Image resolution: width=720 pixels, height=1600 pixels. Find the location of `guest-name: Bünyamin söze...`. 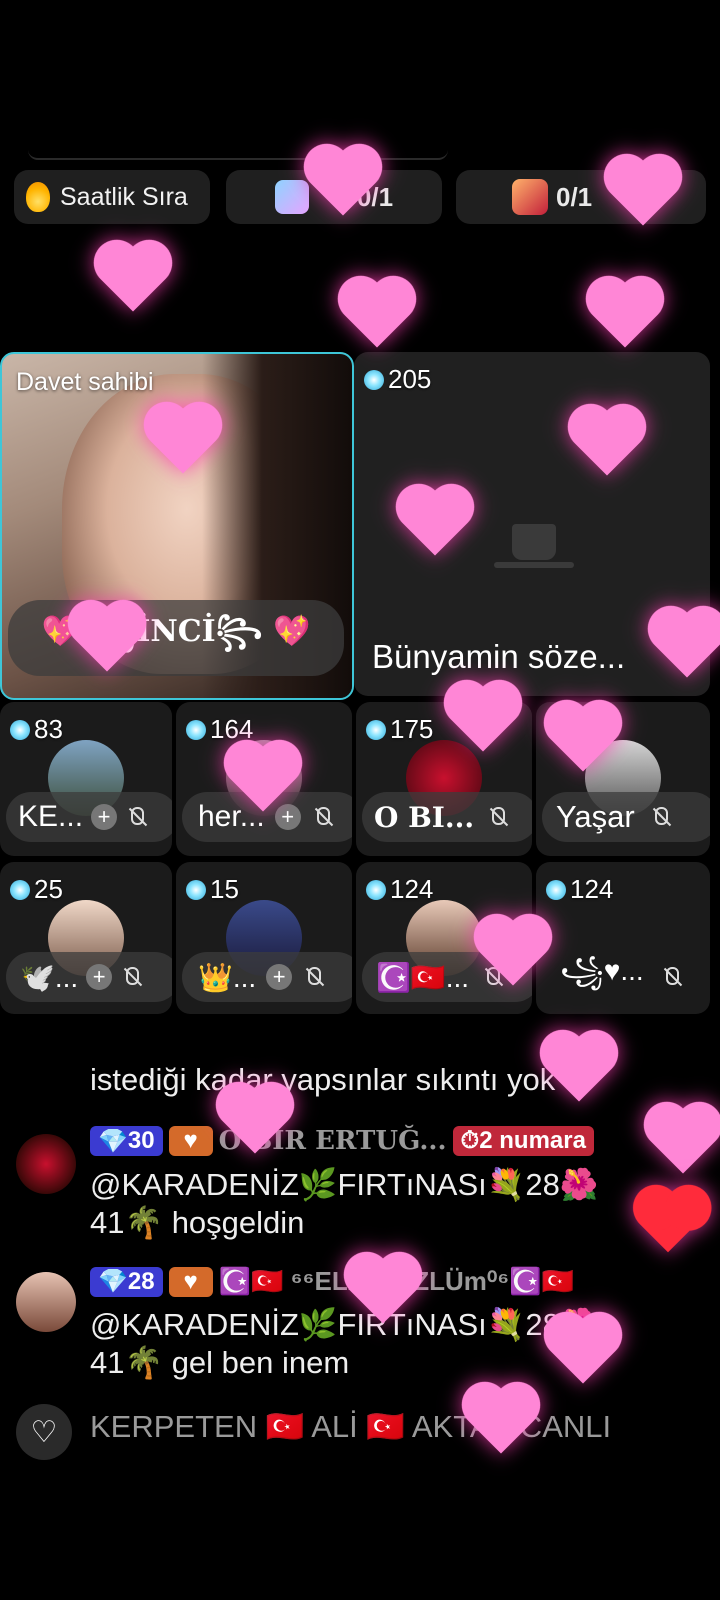

guest-name: Bünyamin söze... is located at coordinates (499, 656).